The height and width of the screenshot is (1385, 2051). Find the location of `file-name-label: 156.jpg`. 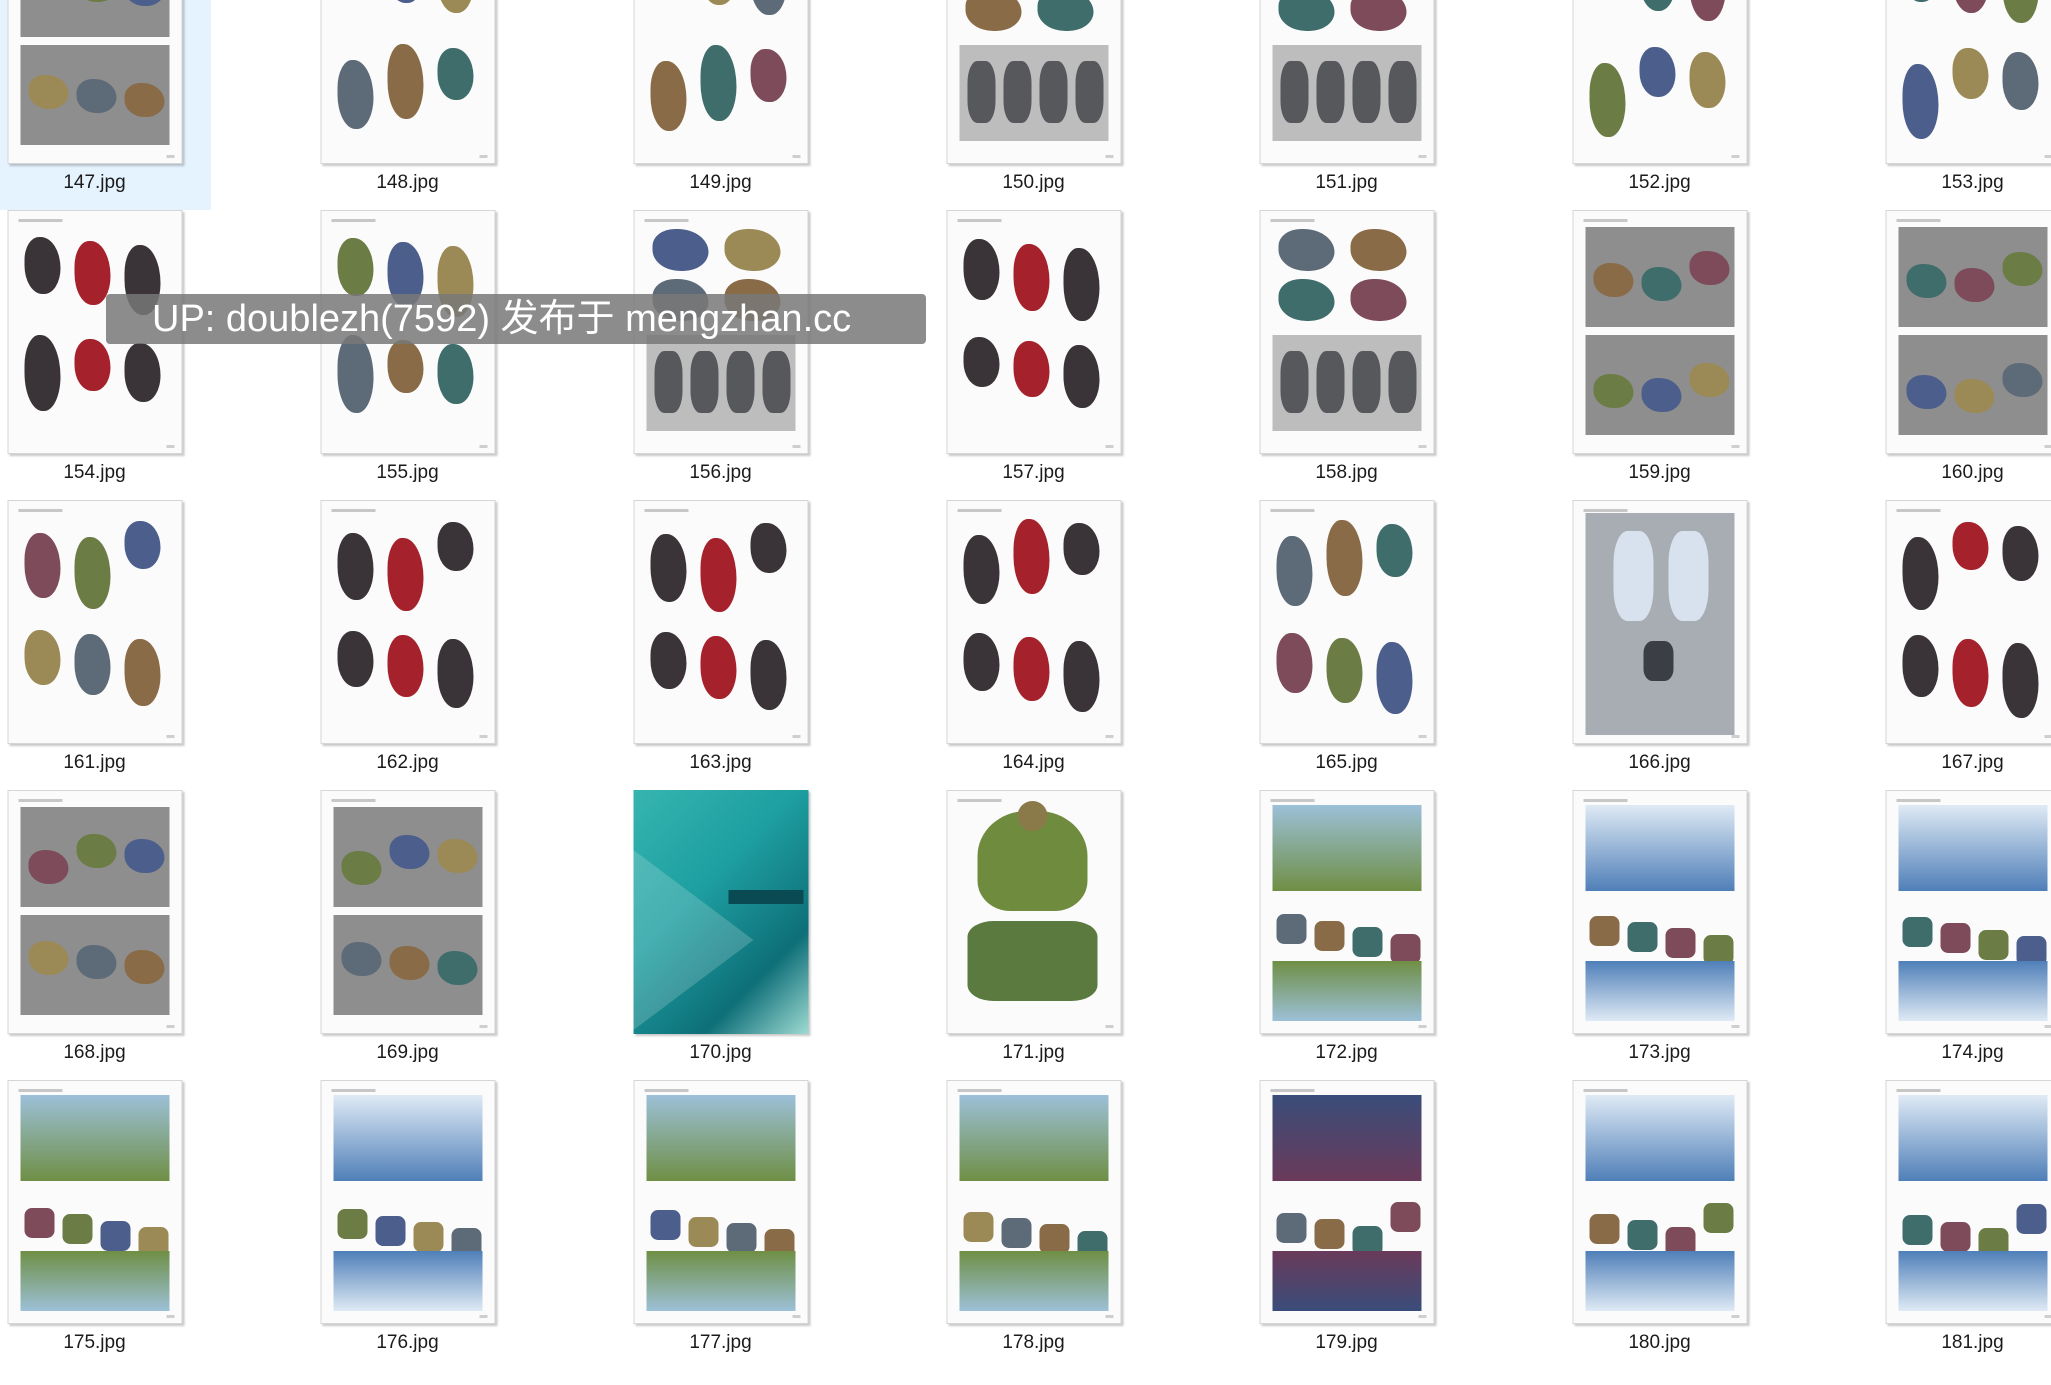

file-name-label: 156.jpg is located at coordinates (720, 472).